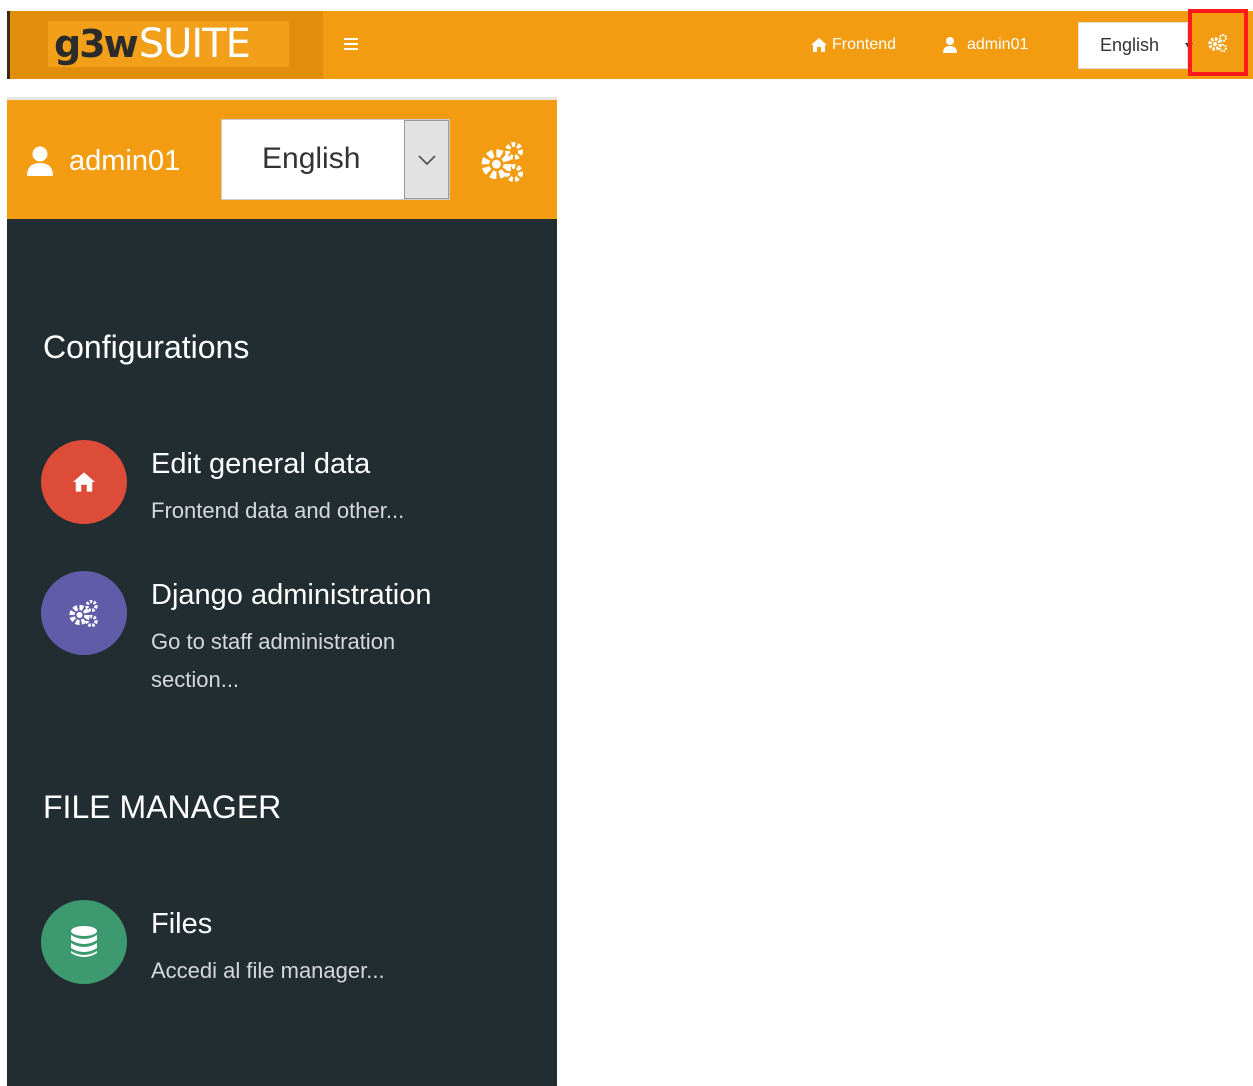 Image resolution: width=1253 pixels, height=1086 pixels. Describe the element at coordinates (261, 464) in the screenshot. I see `menu-item-title: Edit general data` at that location.